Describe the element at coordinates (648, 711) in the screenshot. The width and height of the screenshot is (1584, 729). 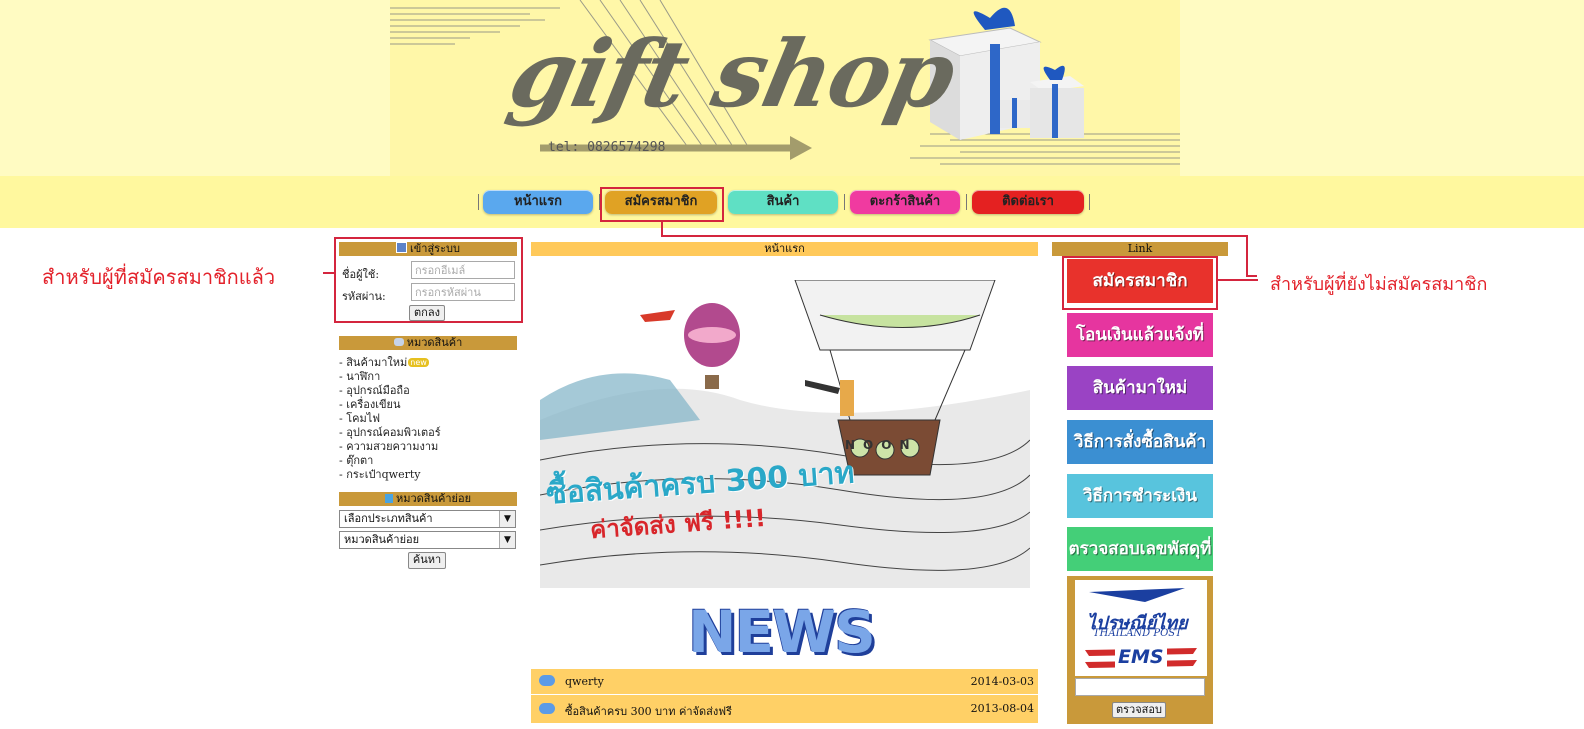
I see `news-title: ซื้อสินค้าครบ 300 บาท ค่าจัดส่งฟรี` at that location.